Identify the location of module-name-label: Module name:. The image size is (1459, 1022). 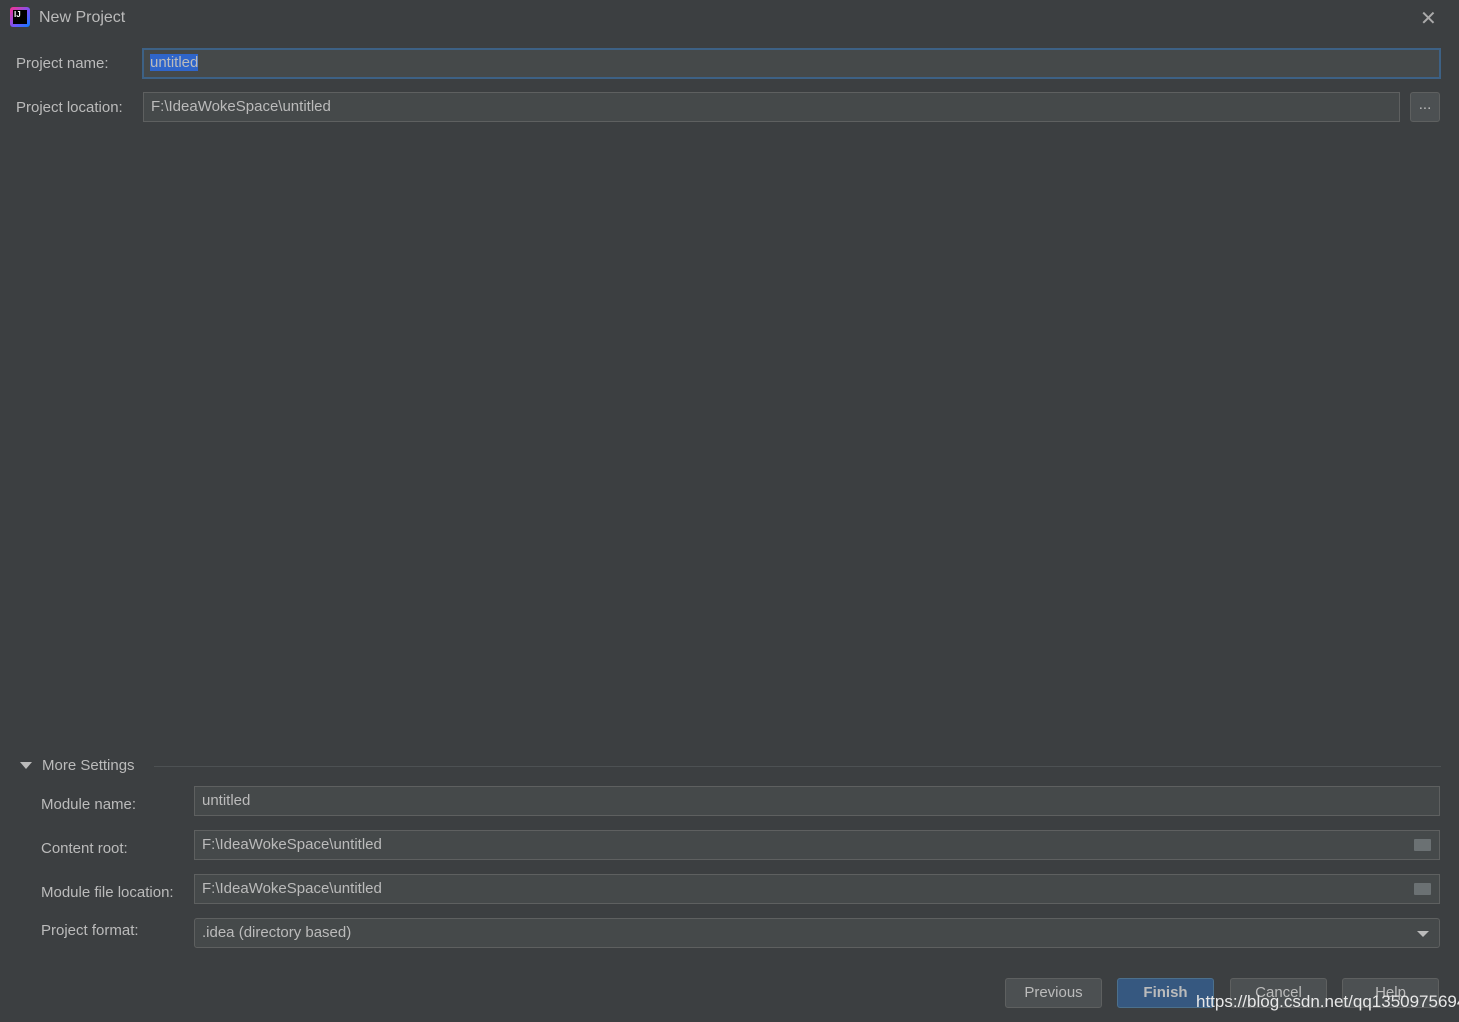
(89, 804).